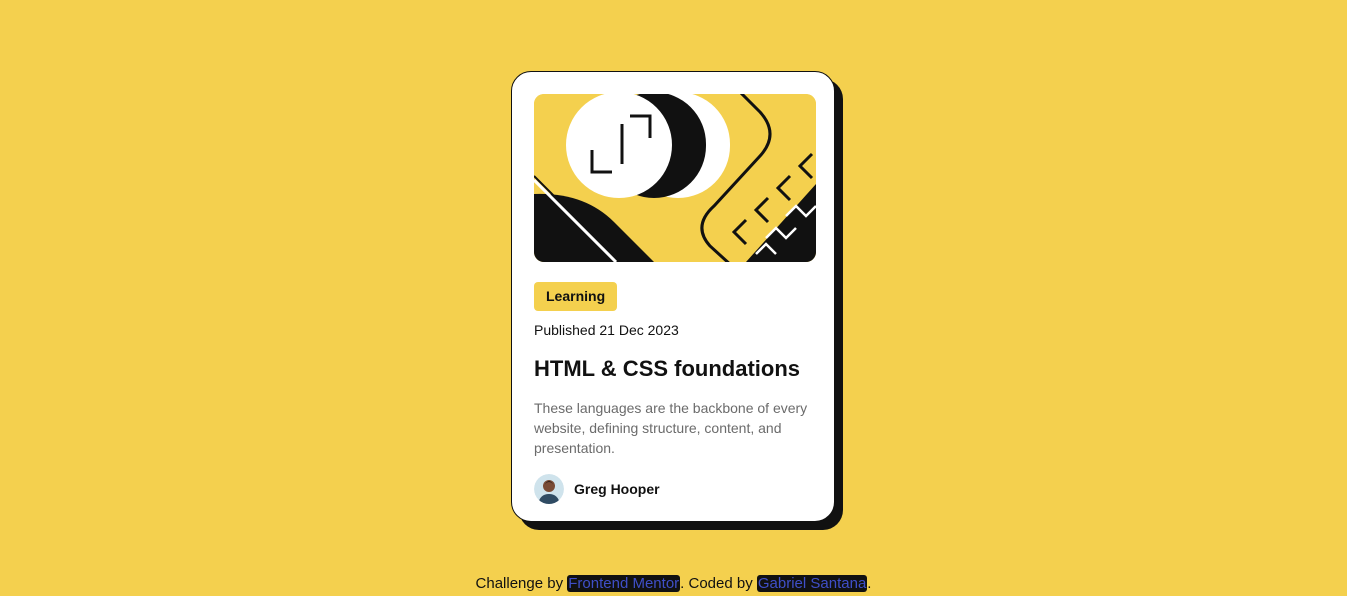  Describe the element at coordinates (549, 489) in the screenshot. I see `author-avatar` at that location.